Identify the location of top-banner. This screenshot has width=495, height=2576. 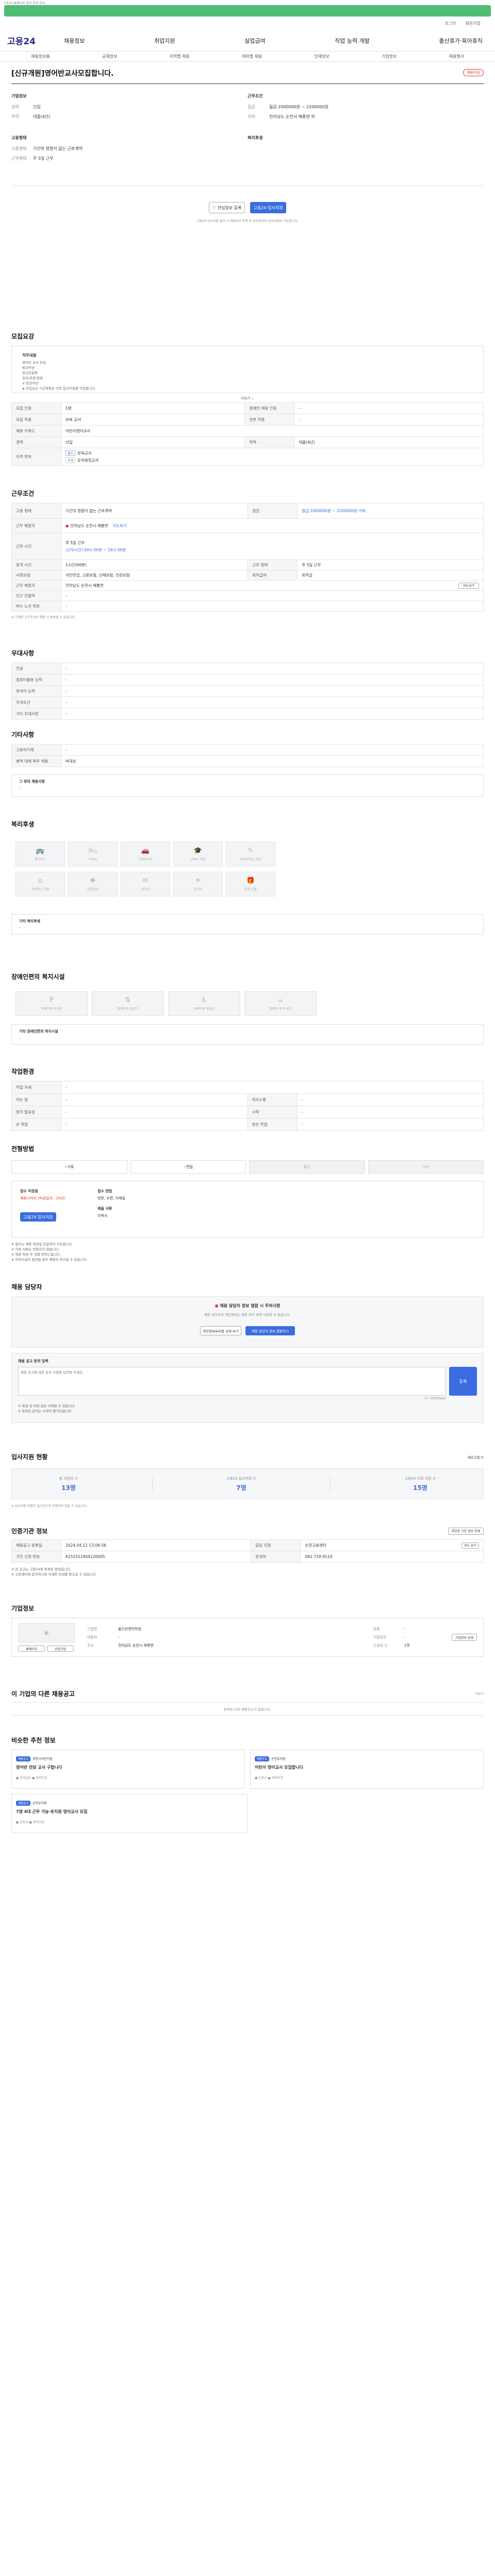
(247, 10).